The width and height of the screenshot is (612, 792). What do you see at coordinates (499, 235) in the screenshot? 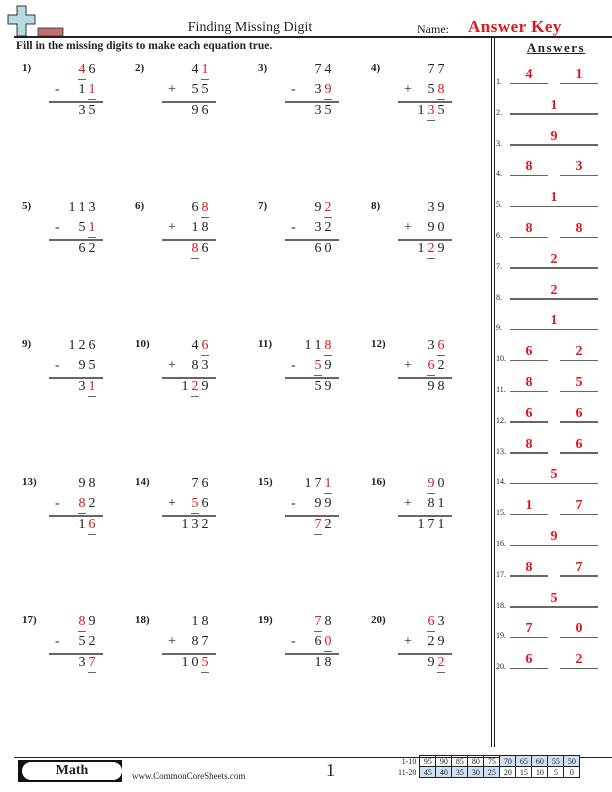
I see `answer-number: 6.` at bounding box center [499, 235].